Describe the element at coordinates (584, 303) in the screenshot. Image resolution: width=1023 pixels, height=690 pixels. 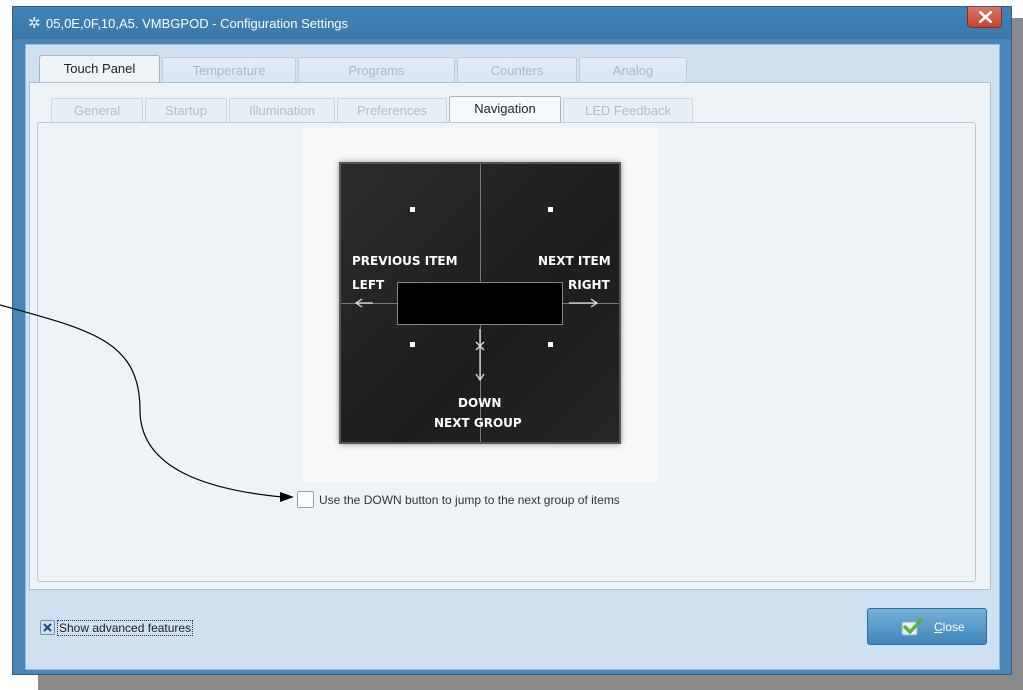
I see `arrow-right-icon` at that location.